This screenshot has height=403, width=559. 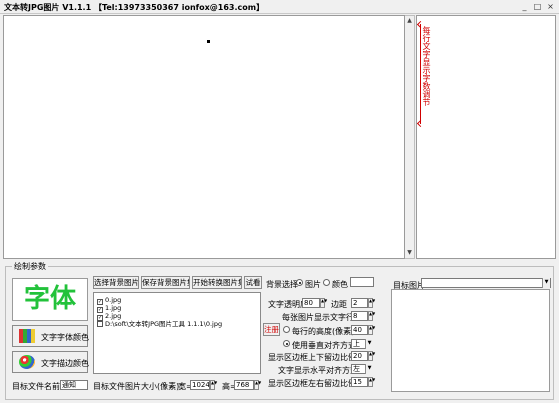 What do you see at coordinates (359, 316) in the screenshot?
I see `lines-input: 8` at bounding box center [359, 316].